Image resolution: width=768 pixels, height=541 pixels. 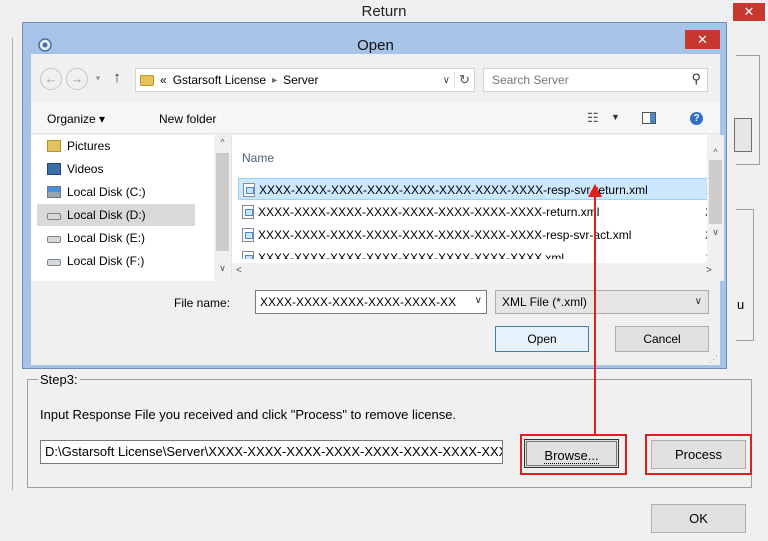 What do you see at coordinates (696, 118) in the screenshot?
I see `help-icon: ?` at bounding box center [696, 118].